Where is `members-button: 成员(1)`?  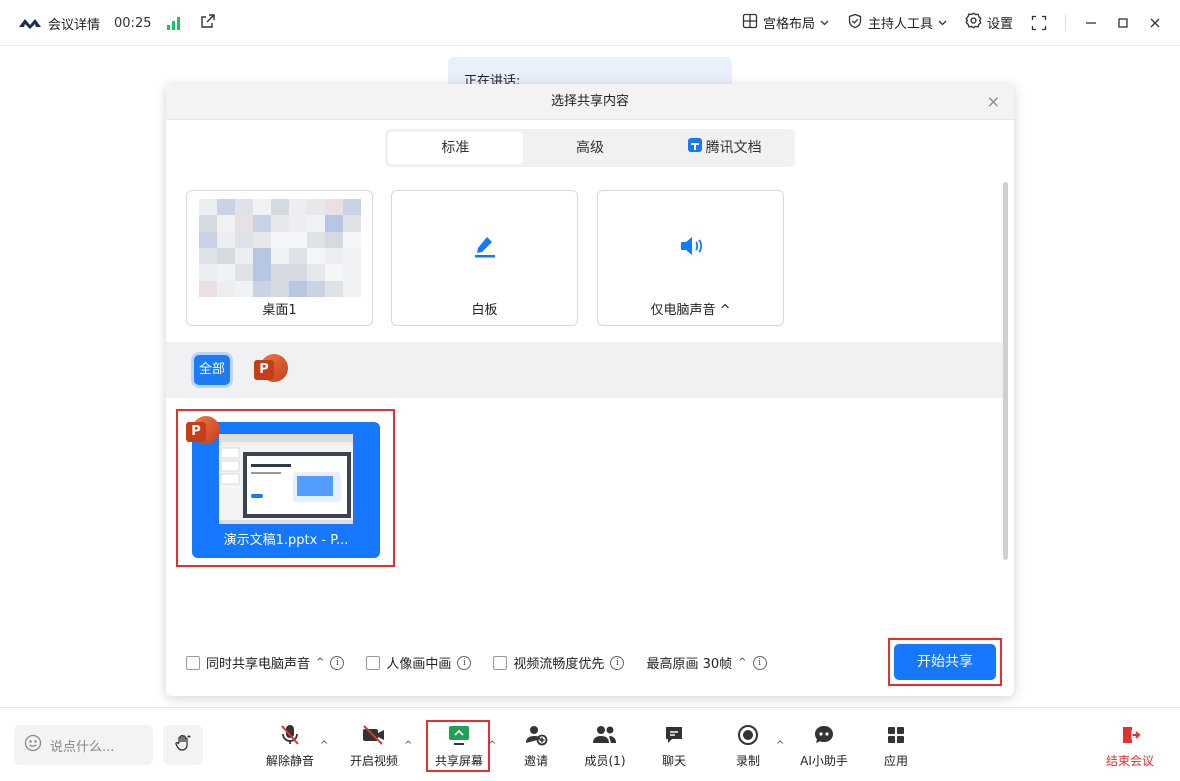 members-button: 成员(1) is located at coordinates (605, 745).